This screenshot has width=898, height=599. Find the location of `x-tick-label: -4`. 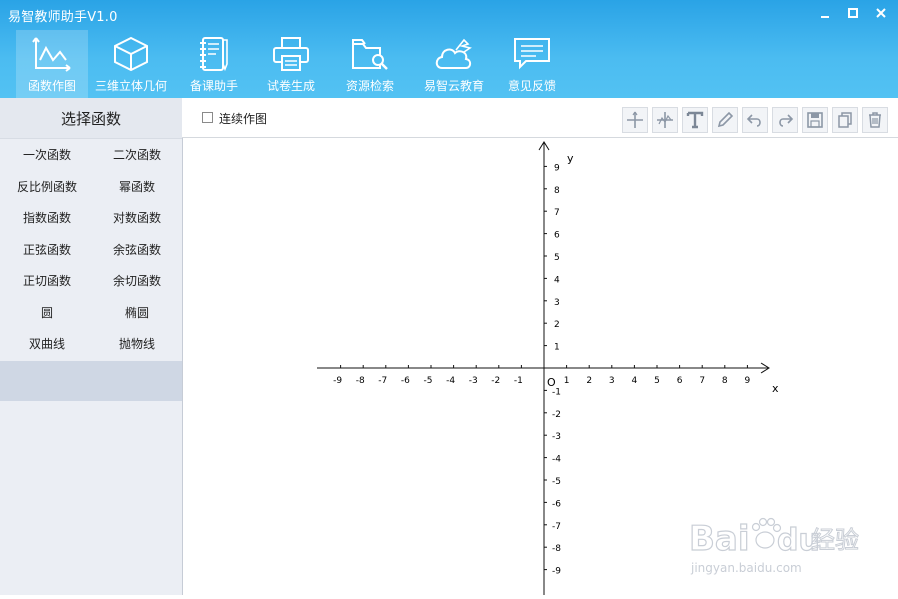

x-tick-label: -4 is located at coordinates (450, 381).